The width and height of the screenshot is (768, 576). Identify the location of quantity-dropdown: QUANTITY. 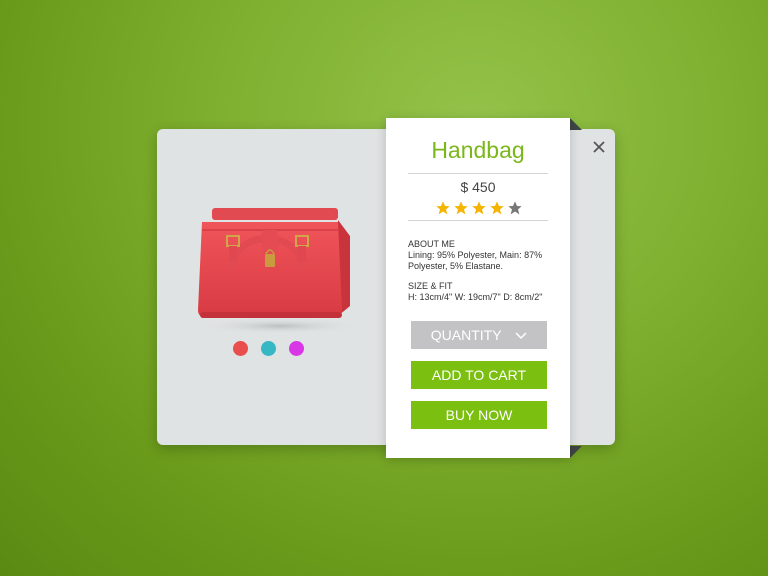
(479, 335).